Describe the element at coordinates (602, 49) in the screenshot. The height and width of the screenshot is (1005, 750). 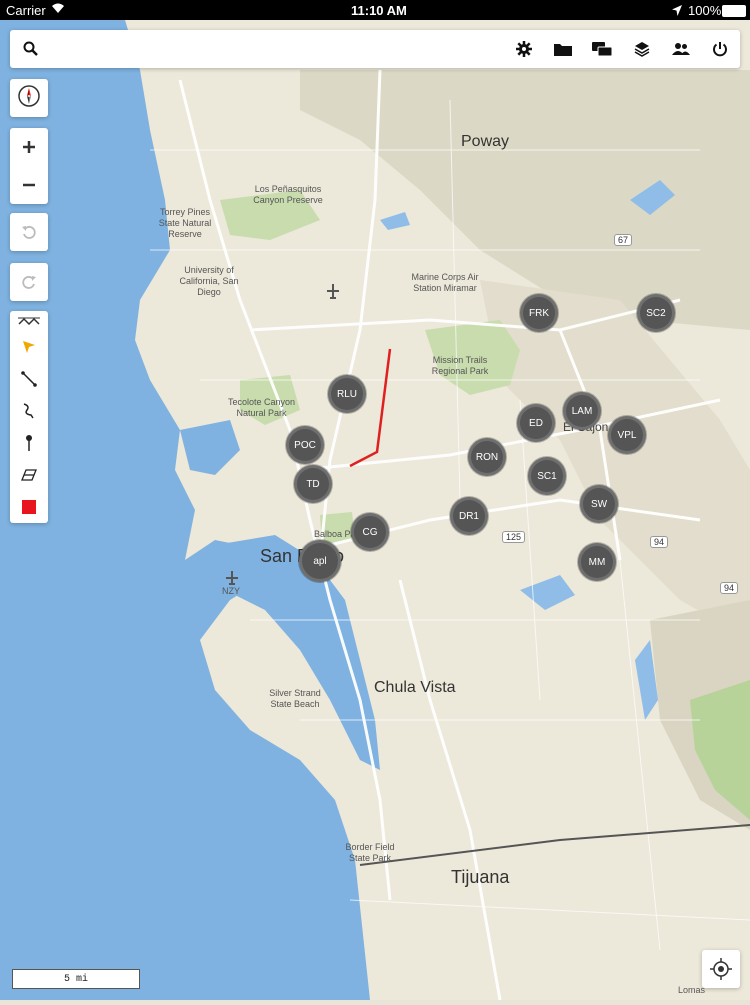
I see `chat-icon` at that location.